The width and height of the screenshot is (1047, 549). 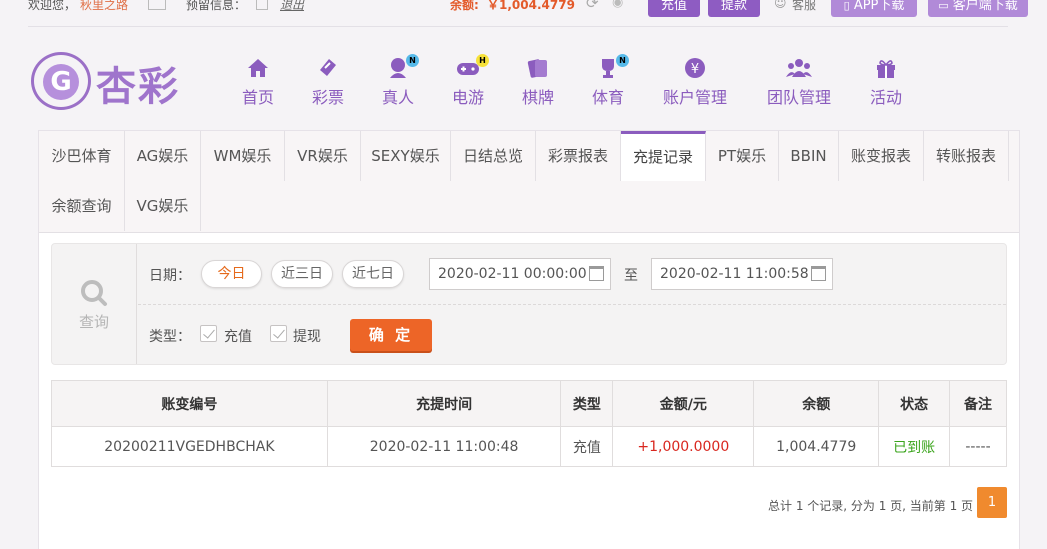 What do you see at coordinates (397, 97) in the screenshot?
I see `nav-label: 真人` at bounding box center [397, 97].